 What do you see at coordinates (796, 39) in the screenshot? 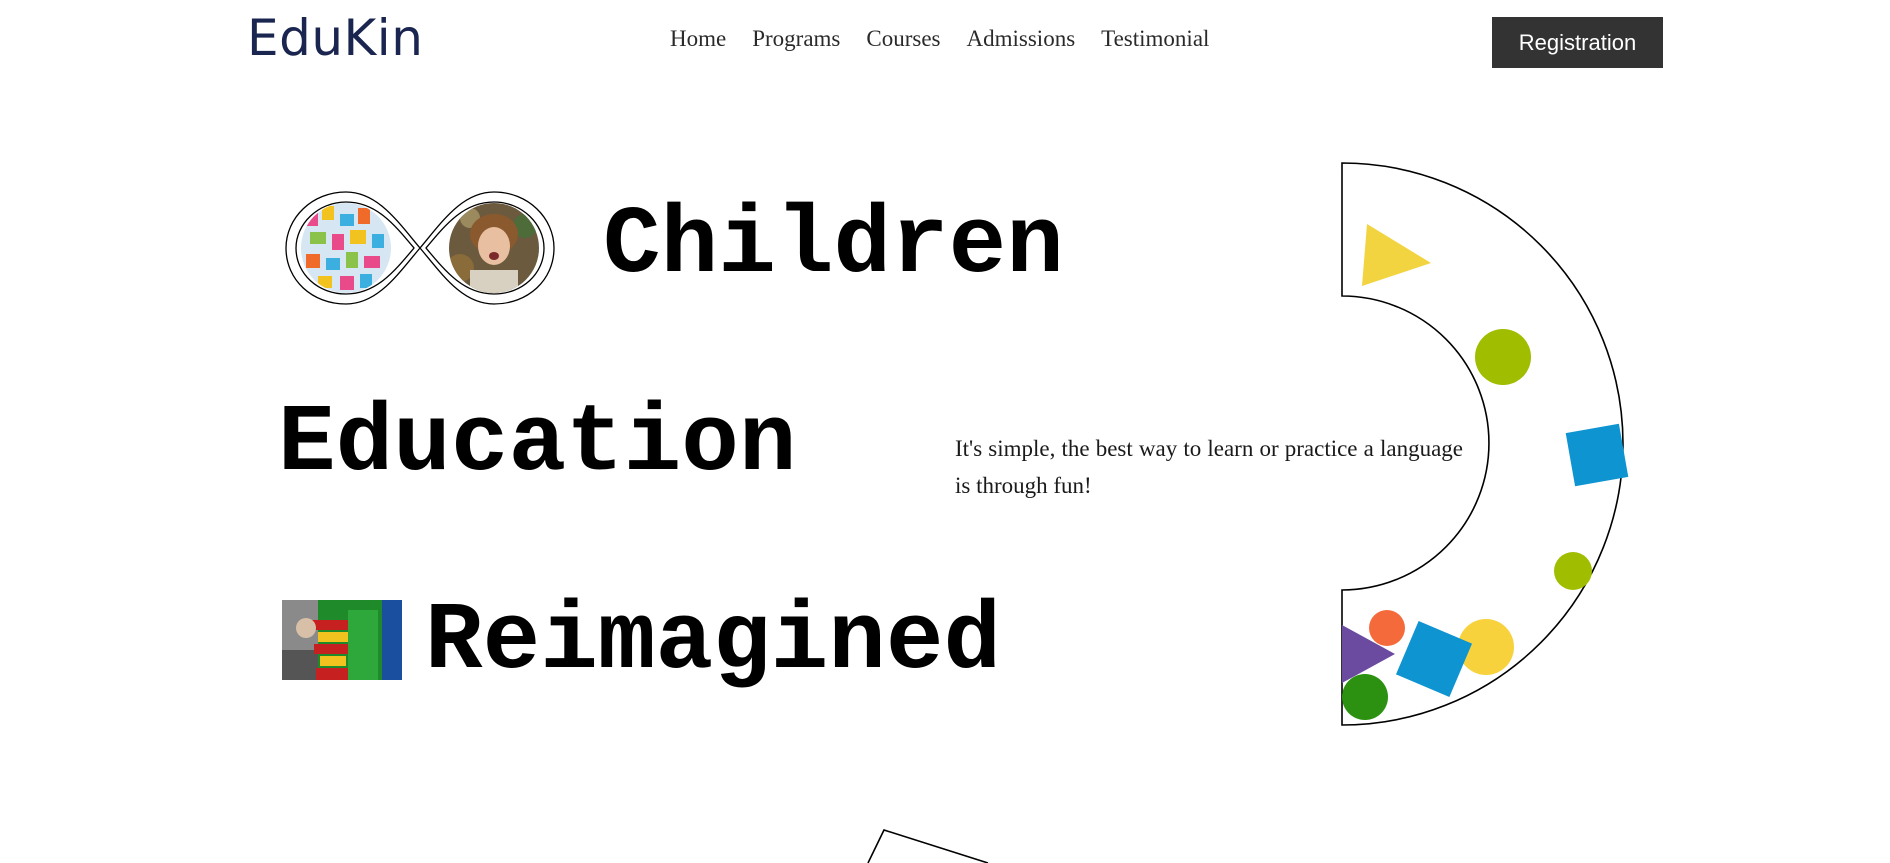
I see `nav-programs: Programs` at bounding box center [796, 39].